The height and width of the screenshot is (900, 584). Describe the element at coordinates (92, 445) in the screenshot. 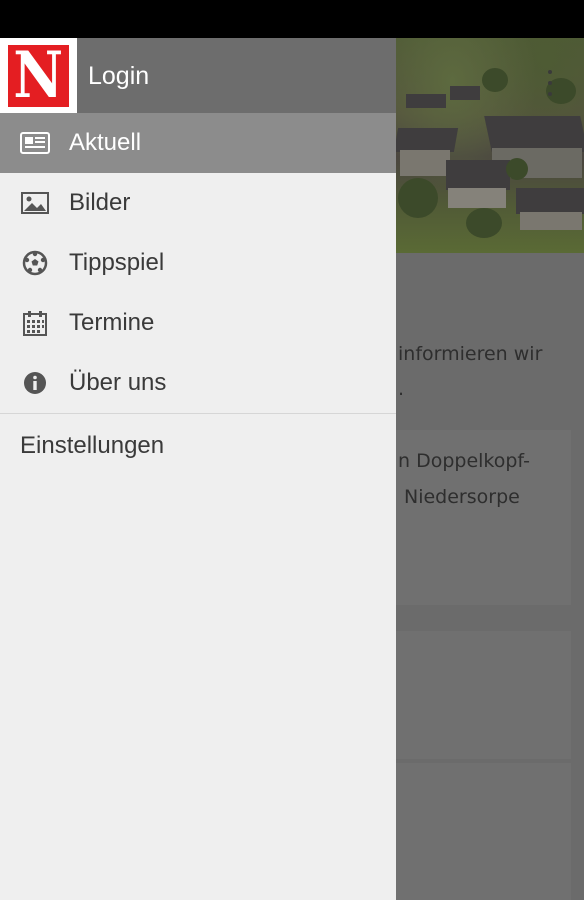

I see `settings-label: Einstellungen` at that location.